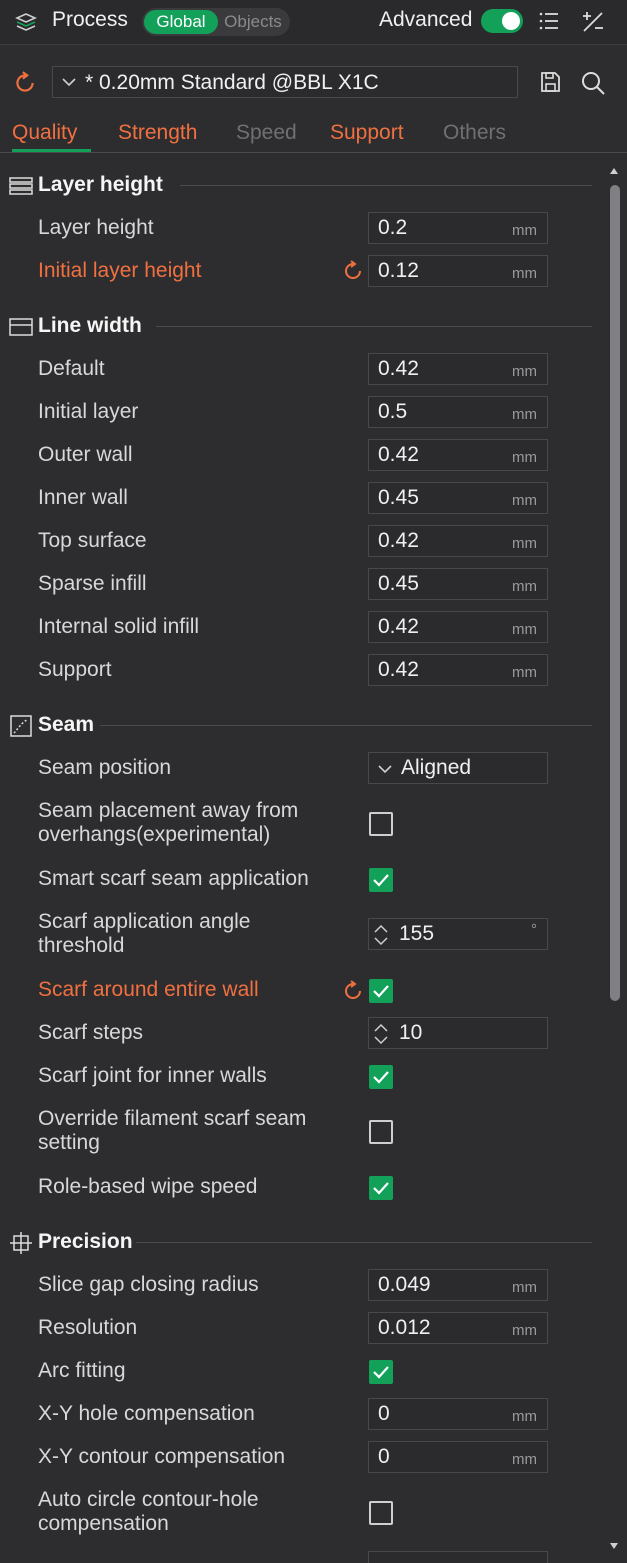 Image resolution: width=627 pixels, height=1563 pixels. Describe the element at coordinates (253, 22) in the screenshot. I see `mode-objects-button: Objects` at that location.